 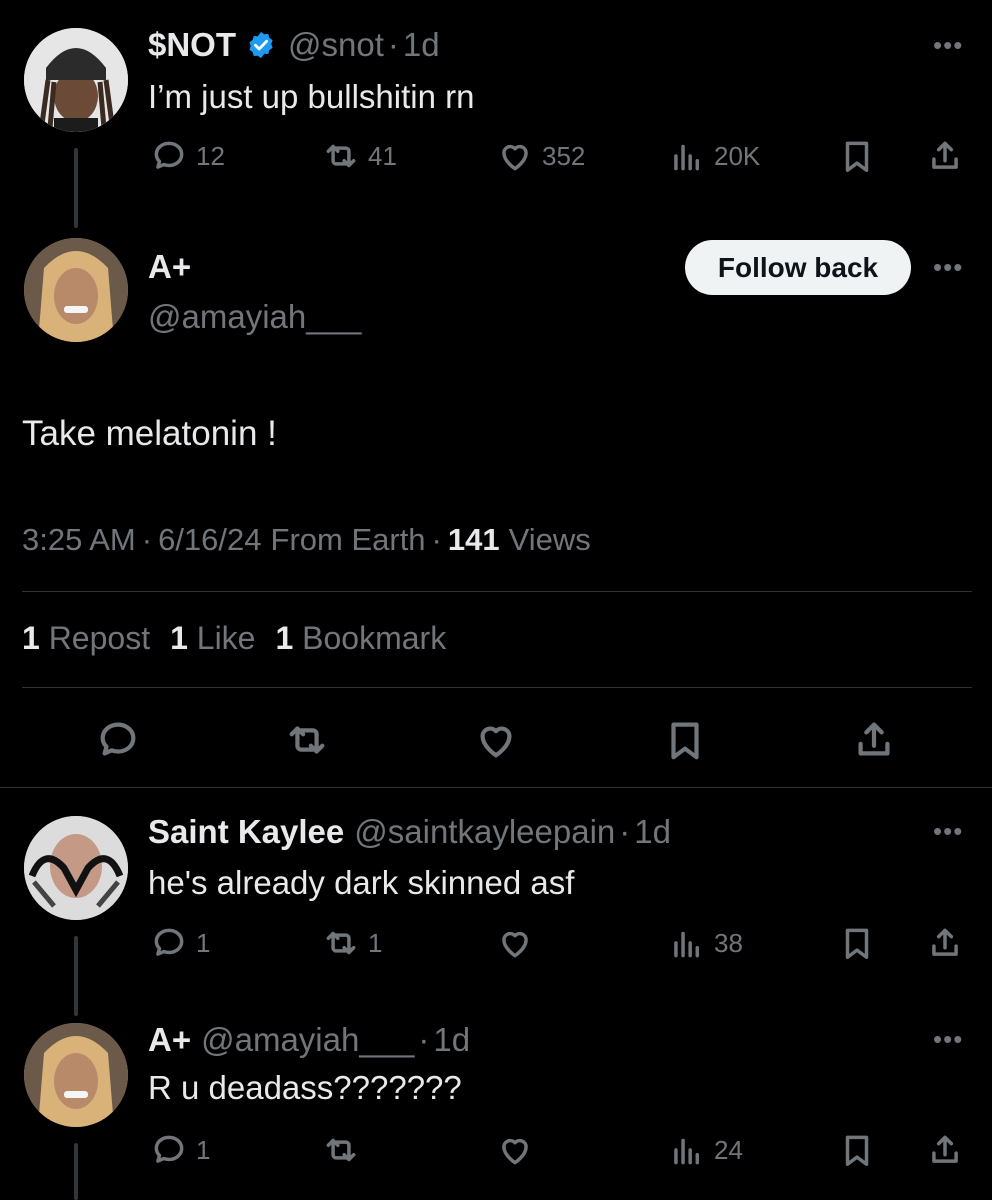 I want to click on tweet-header: A+ @amayiah___ · 1d, so click(x=309, y=1040).